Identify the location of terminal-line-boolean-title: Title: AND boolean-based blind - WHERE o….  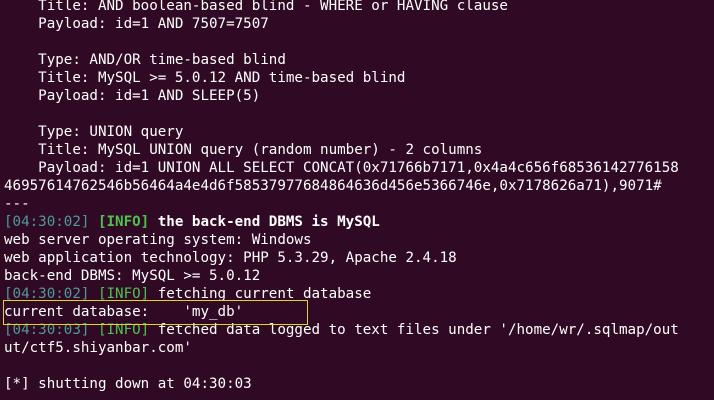
(256, 7).